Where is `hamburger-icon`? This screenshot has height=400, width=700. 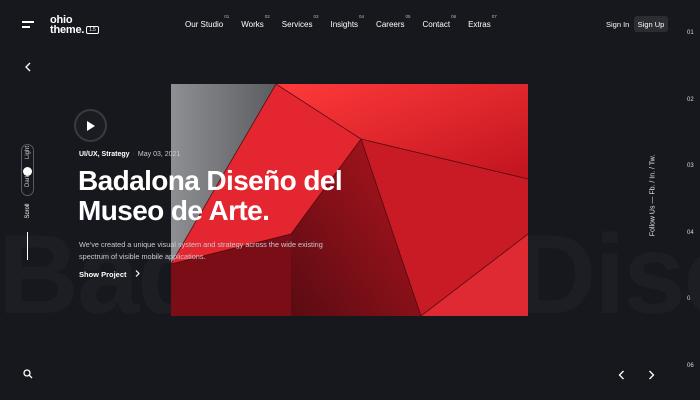 hamburger-icon is located at coordinates (28, 24).